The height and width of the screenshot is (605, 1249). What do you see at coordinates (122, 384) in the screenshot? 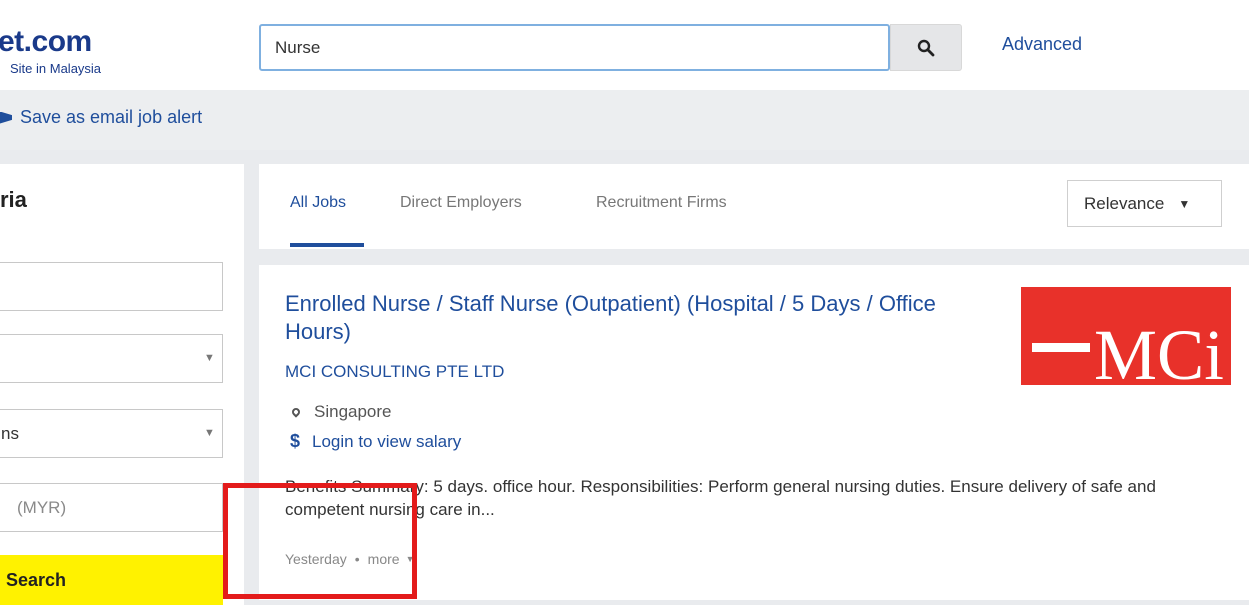
I see `refine-criteria-panel` at bounding box center [122, 384].